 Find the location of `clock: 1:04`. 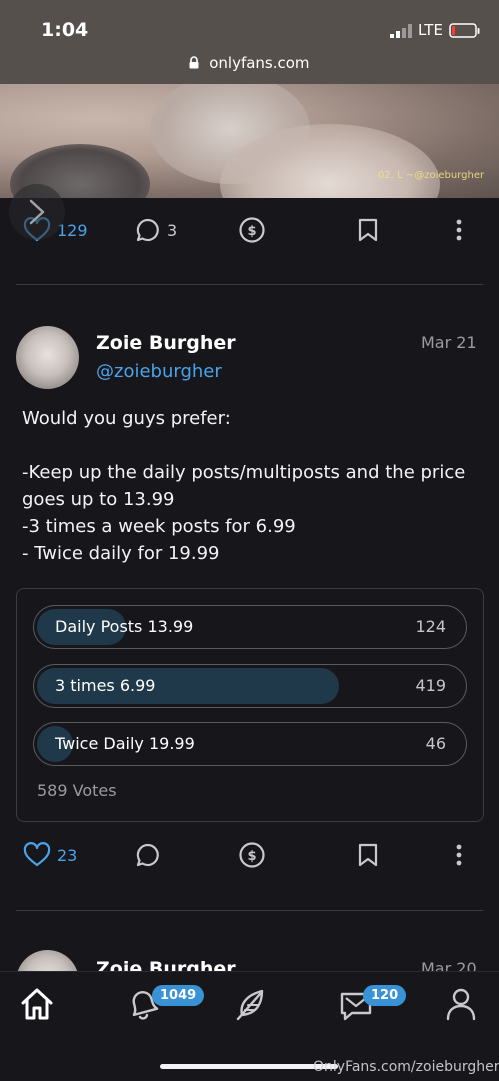

clock: 1:04 is located at coordinates (65, 30).